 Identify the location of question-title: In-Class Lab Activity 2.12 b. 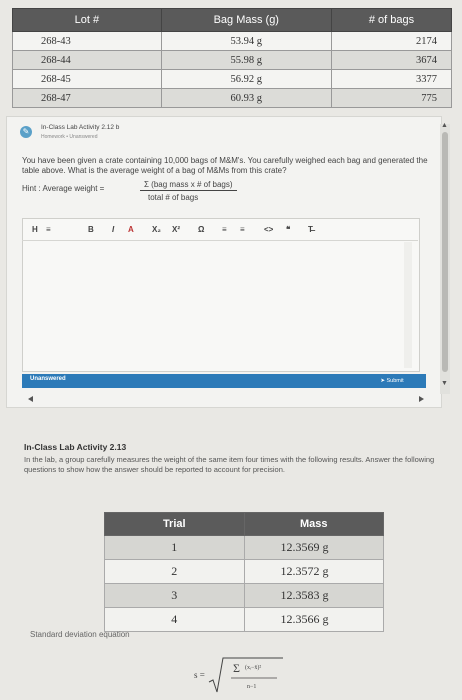
(80, 127).